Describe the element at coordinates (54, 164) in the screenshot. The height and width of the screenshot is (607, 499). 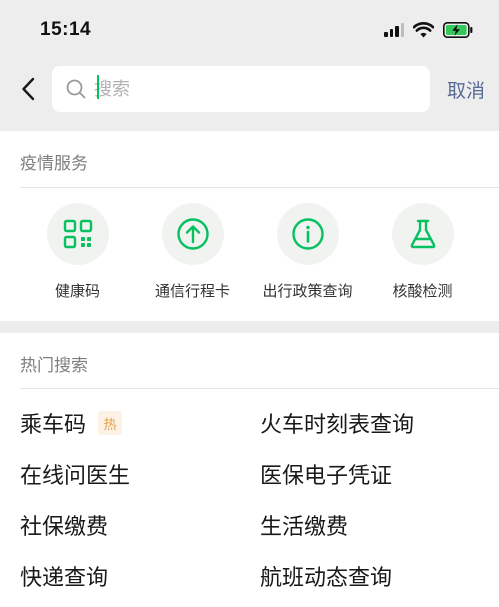
I see `services-section-title: 疫情服务` at that location.